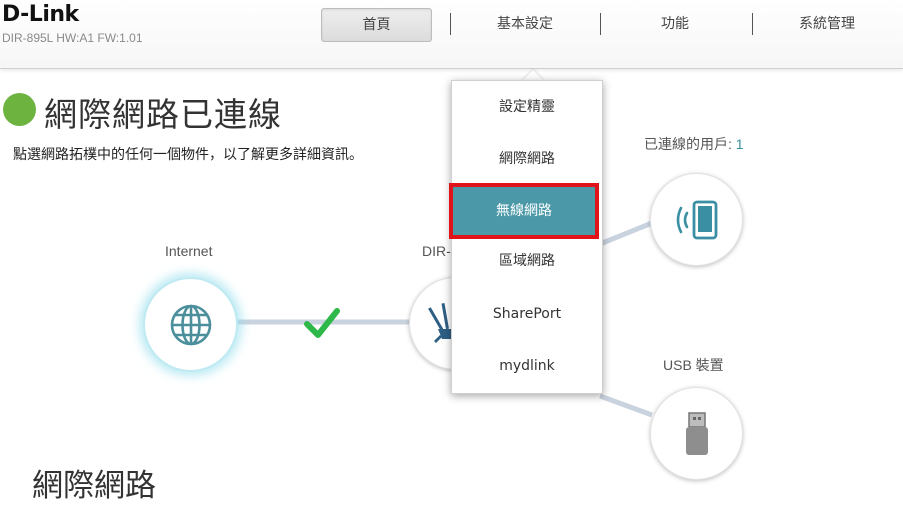 This screenshot has height=505, width=903. Describe the element at coordinates (694, 144) in the screenshot. I see `clients-label: 已連線的用戶: 1` at that location.